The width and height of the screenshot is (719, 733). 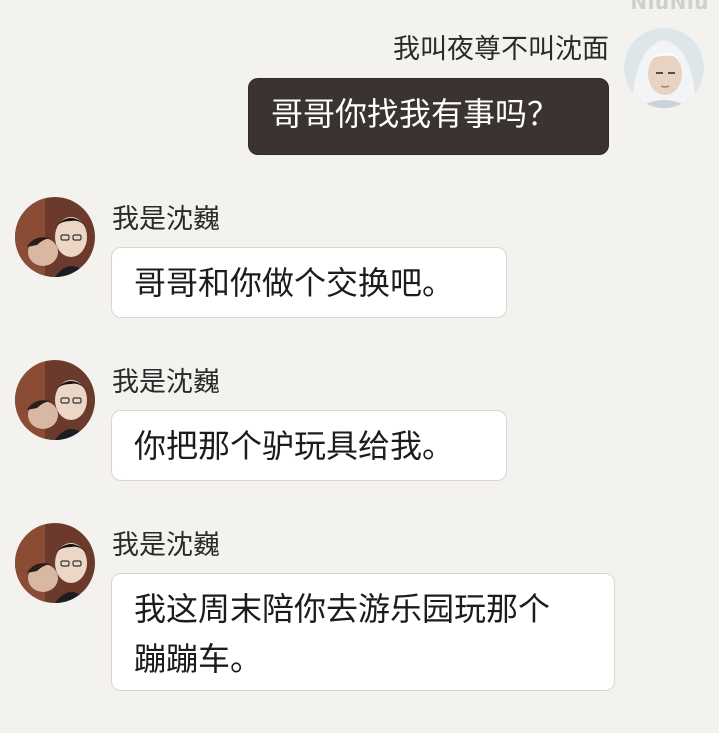 What do you see at coordinates (363, 632) in the screenshot?
I see `message-bubble: 我这周末陪你去游乐园玩那个 蹦蹦车。` at bounding box center [363, 632].